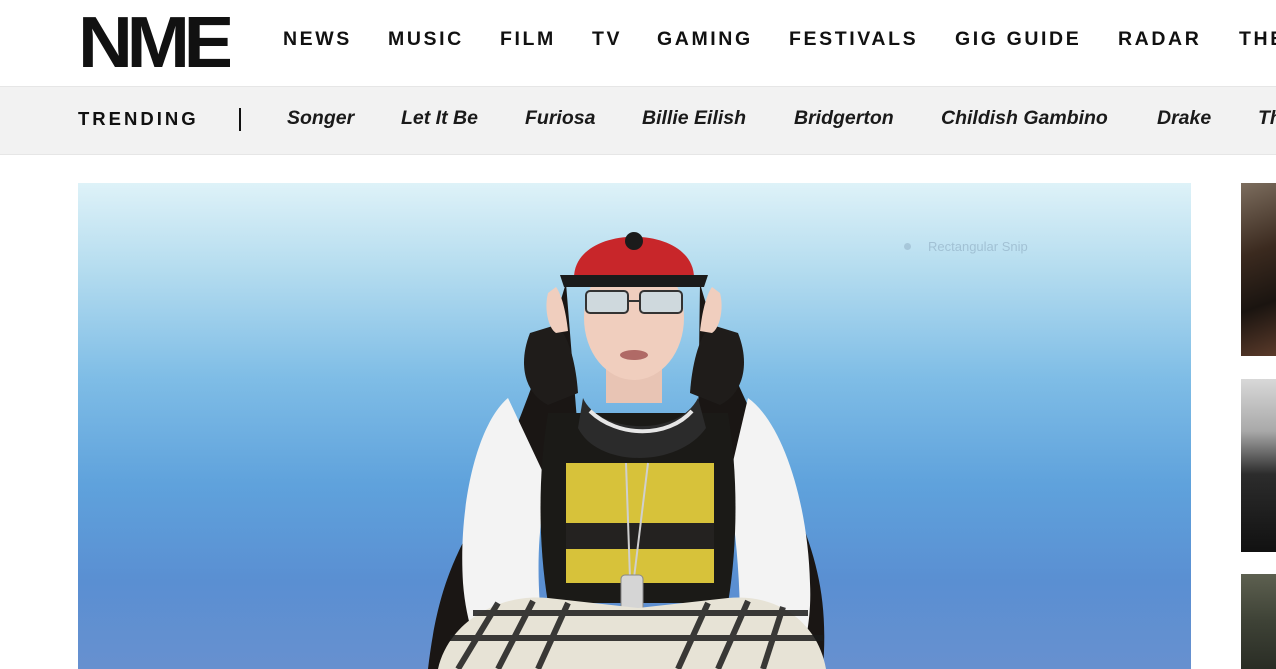 This screenshot has height=669, width=1276. What do you see at coordinates (528, 39) in the screenshot?
I see `nav-film: FILM` at bounding box center [528, 39].